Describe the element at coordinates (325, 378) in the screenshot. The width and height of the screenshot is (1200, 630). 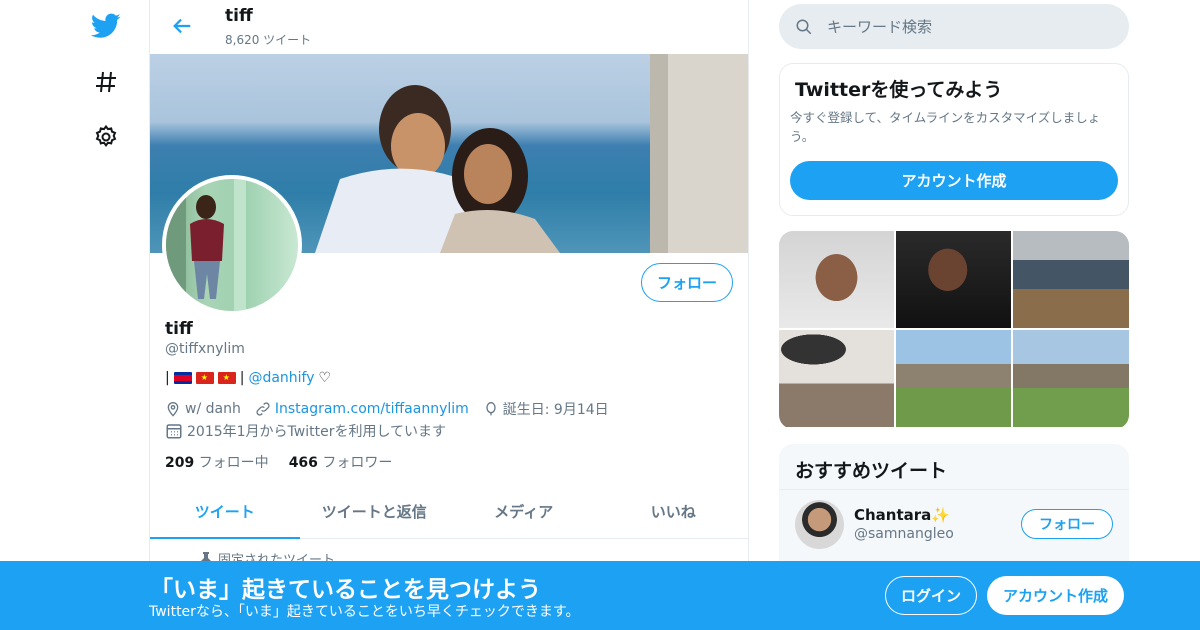
I see `heart-symbol: ♡` at that location.